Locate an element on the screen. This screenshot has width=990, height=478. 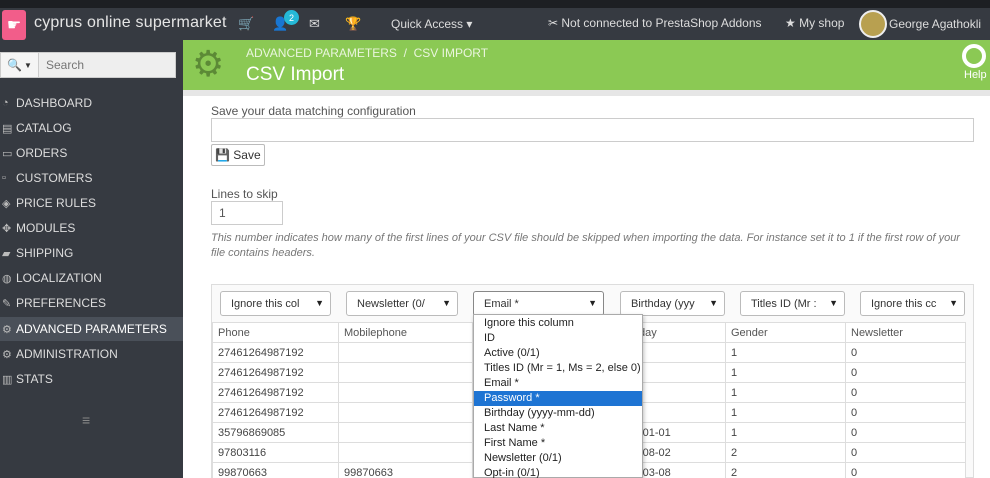
dropdown-option-highlighted: Password * is located at coordinates (558, 398).